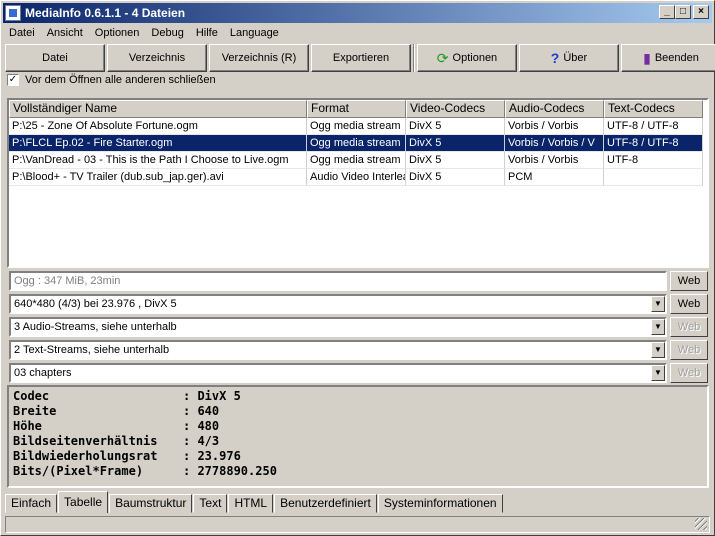  Describe the element at coordinates (31, 396) in the screenshot. I see `detail-key: Codec` at that location.